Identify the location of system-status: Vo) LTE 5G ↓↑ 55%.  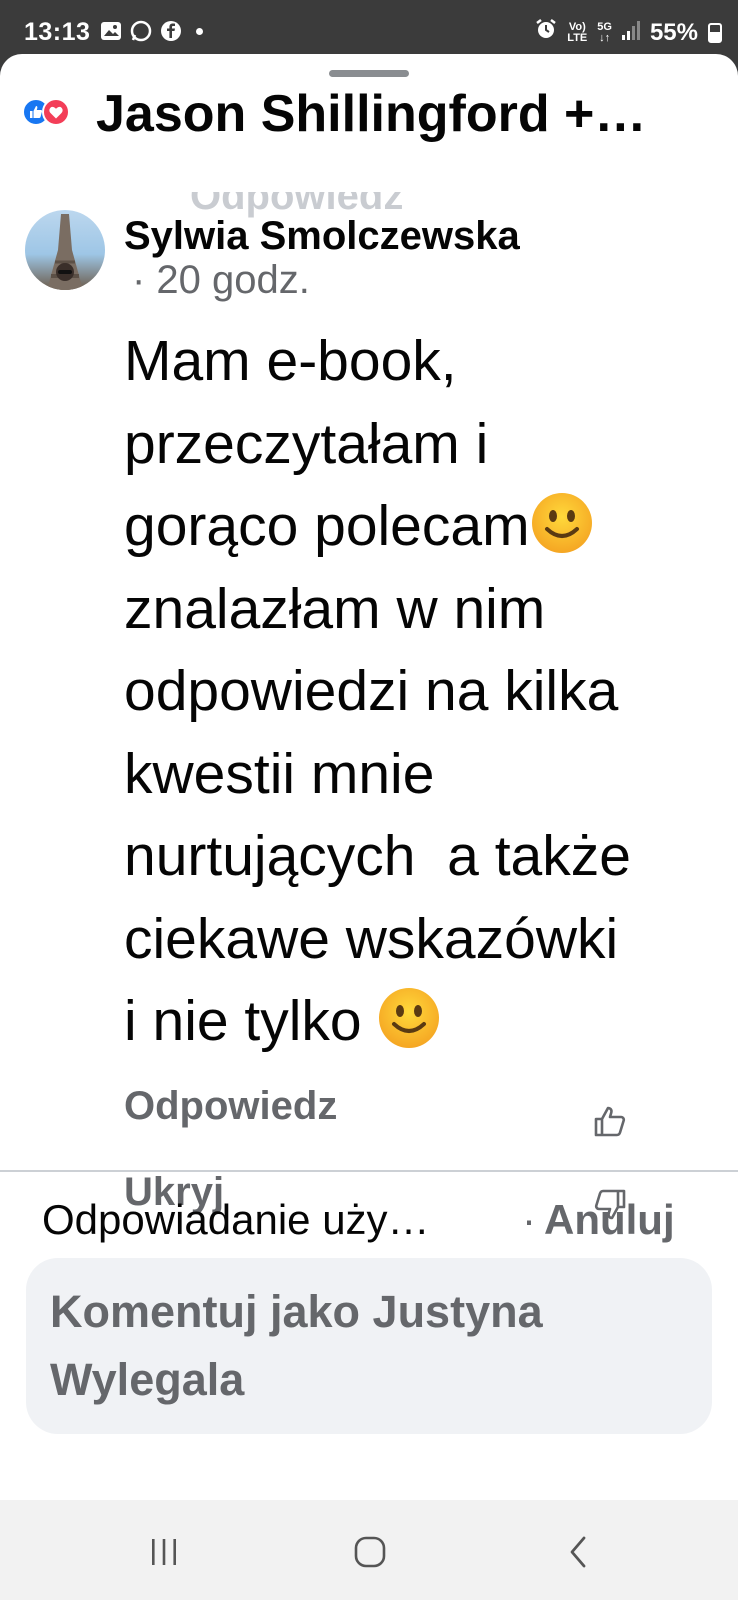
(628, 32).